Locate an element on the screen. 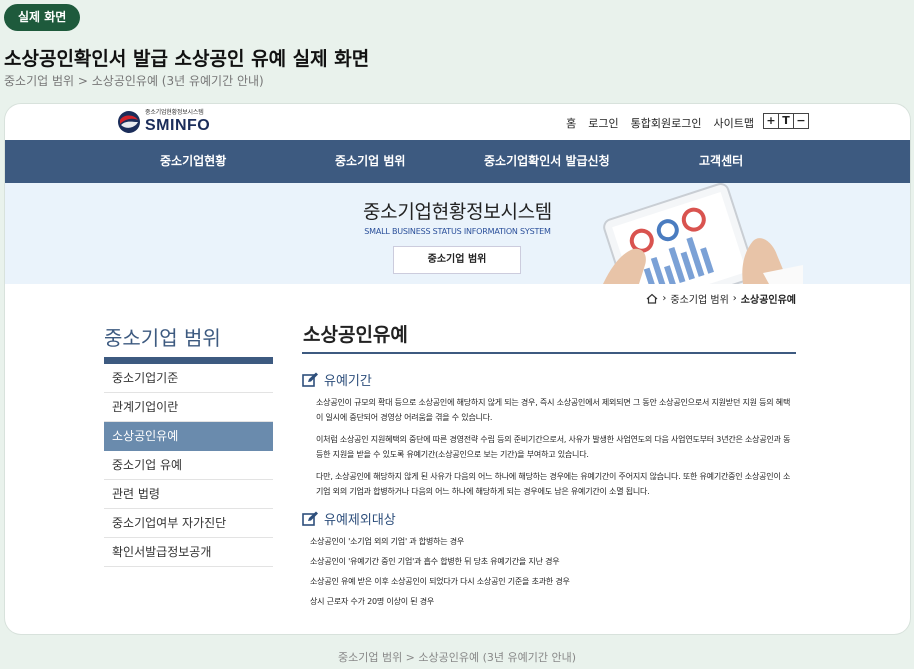 The height and width of the screenshot is (669, 914). section-grace-period-heading: 유예기간 is located at coordinates (549, 379).